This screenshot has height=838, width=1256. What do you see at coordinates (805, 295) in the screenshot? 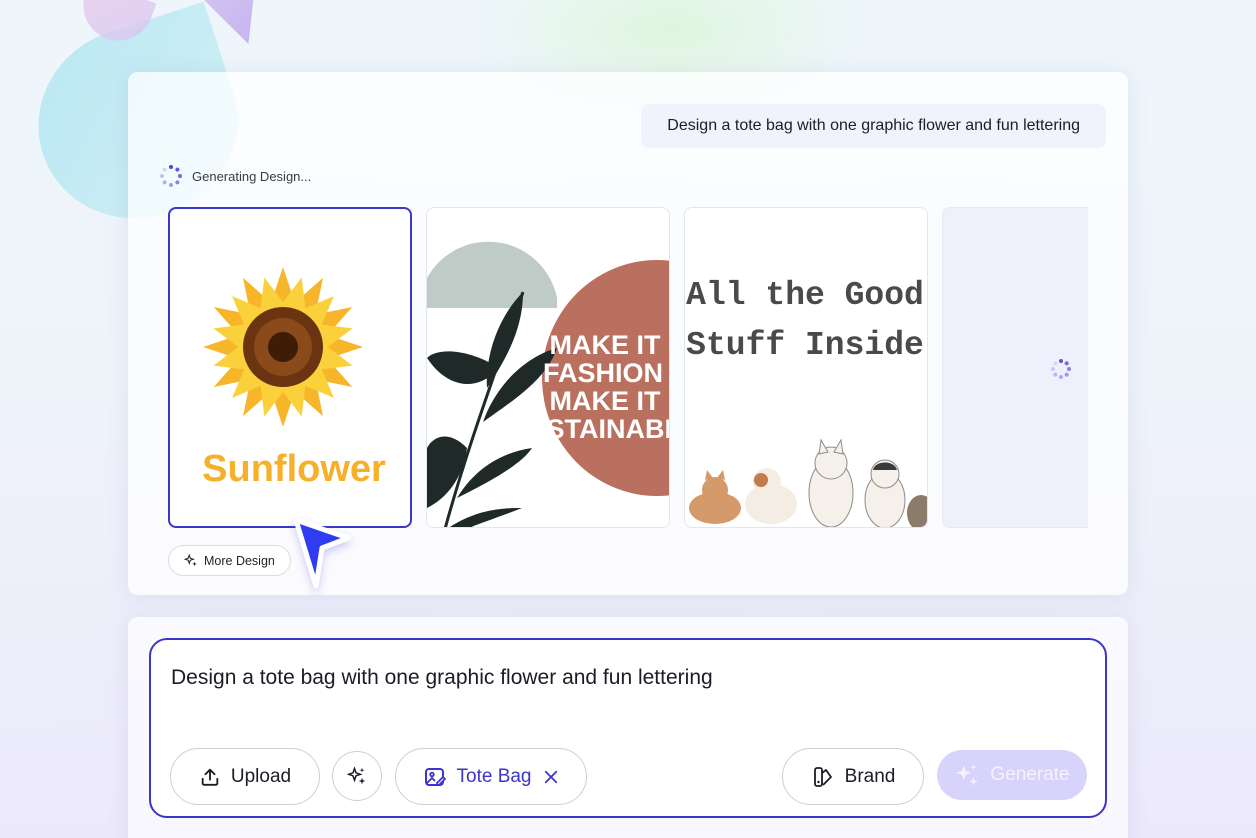
I see `design-text-line: All the Good` at bounding box center [805, 295].